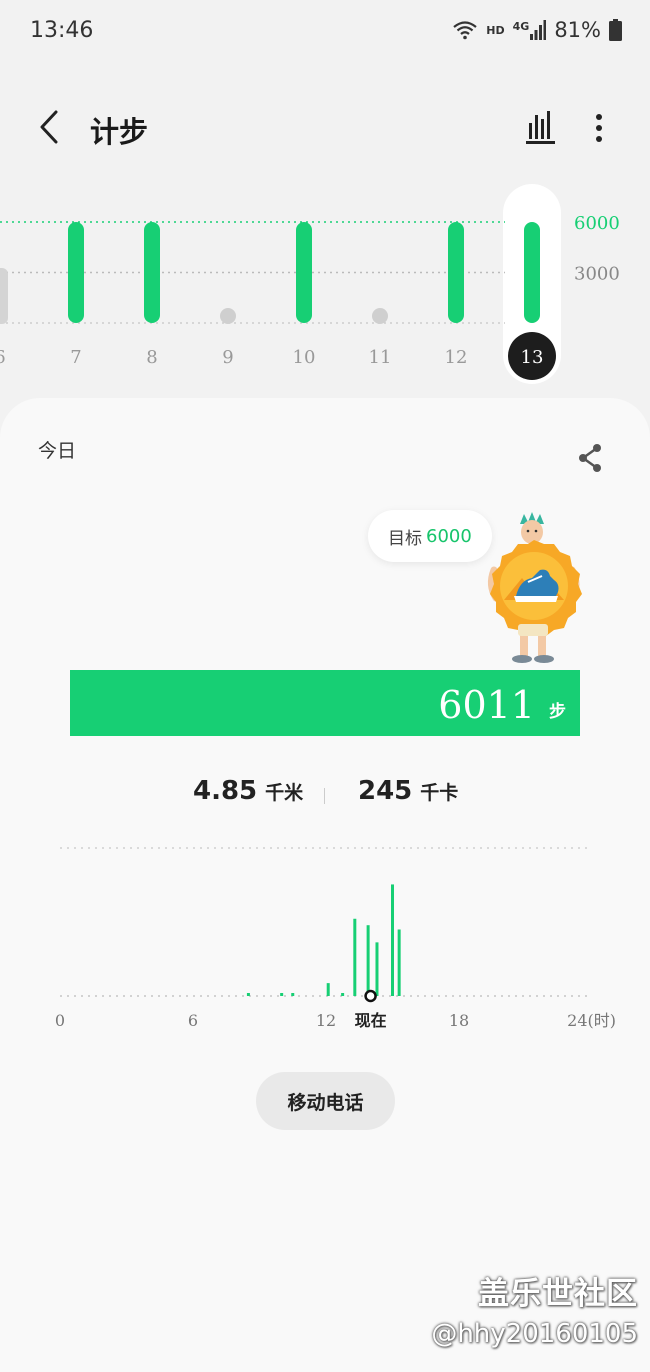 The image size is (650, 1372). I want to click on steps-progress-bar: 6011 步, so click(325, 703).